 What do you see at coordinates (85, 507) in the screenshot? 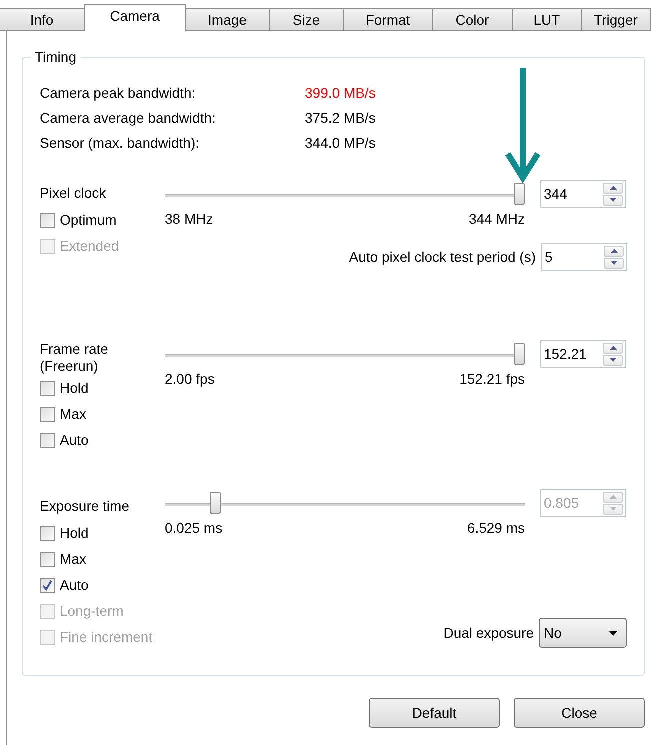
I see `section-label: Exposure time` at bounding box center [85, 507].